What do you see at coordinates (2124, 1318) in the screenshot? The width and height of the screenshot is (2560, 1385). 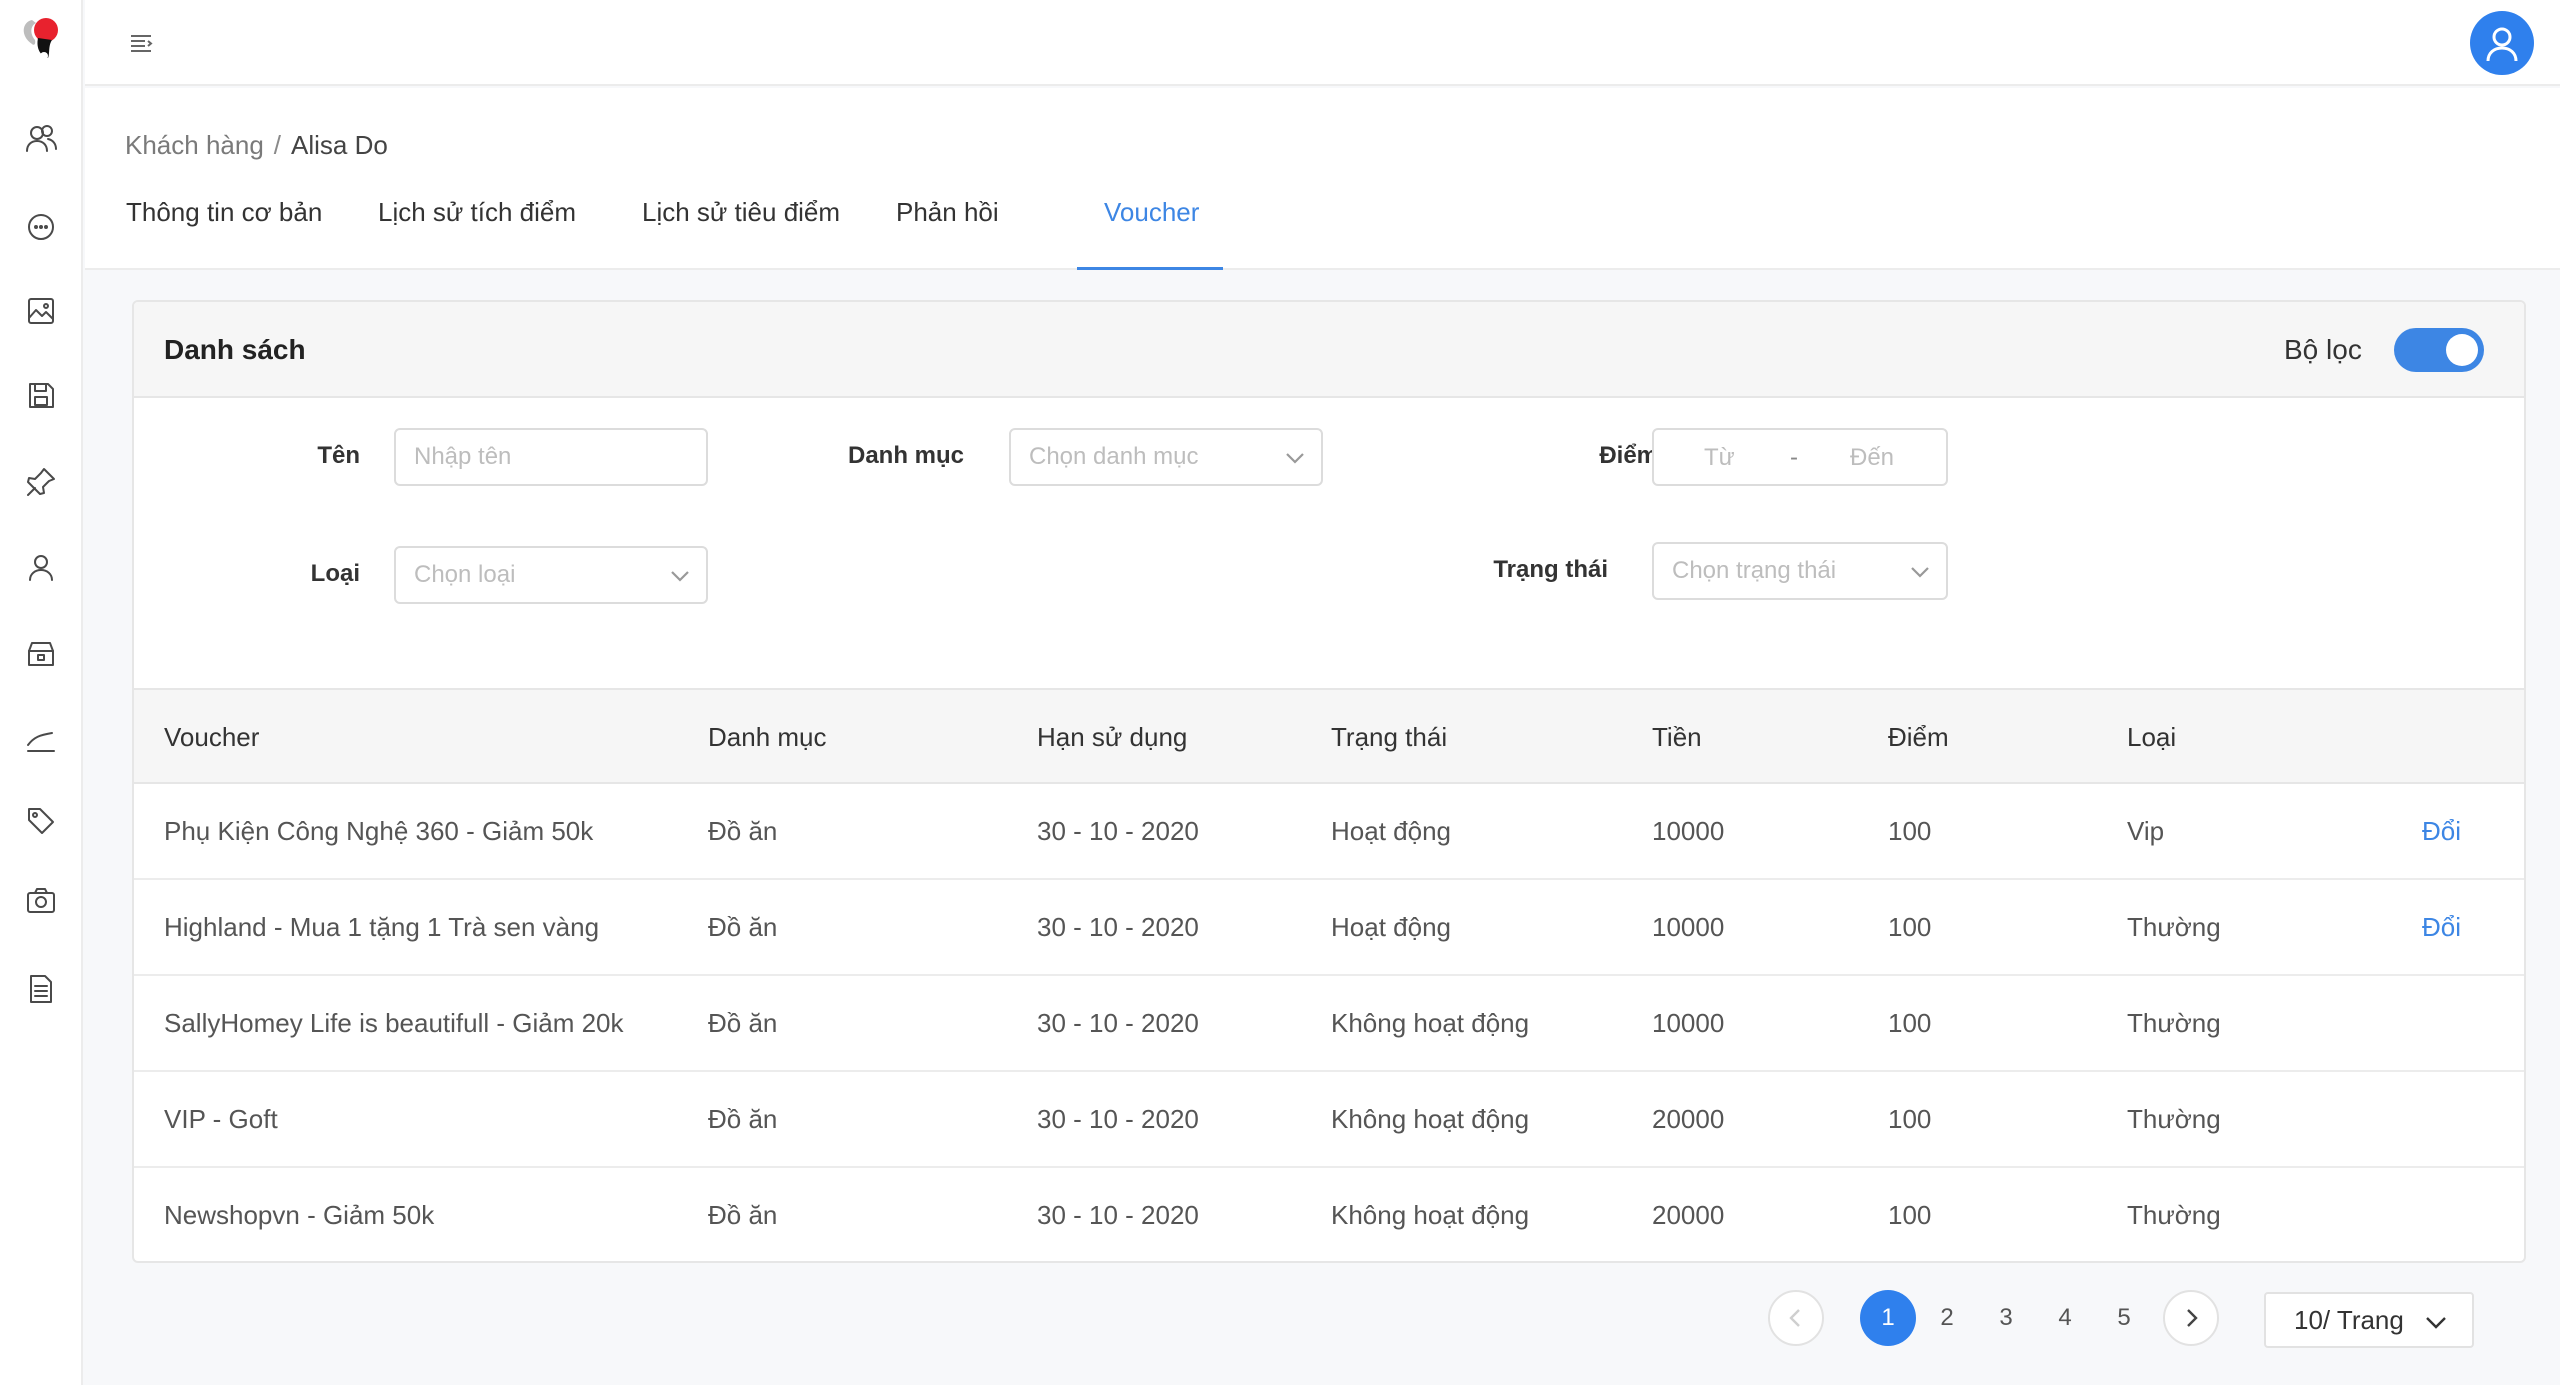 I see `page-button-5: 5` at bounding box center [2124, 1318].